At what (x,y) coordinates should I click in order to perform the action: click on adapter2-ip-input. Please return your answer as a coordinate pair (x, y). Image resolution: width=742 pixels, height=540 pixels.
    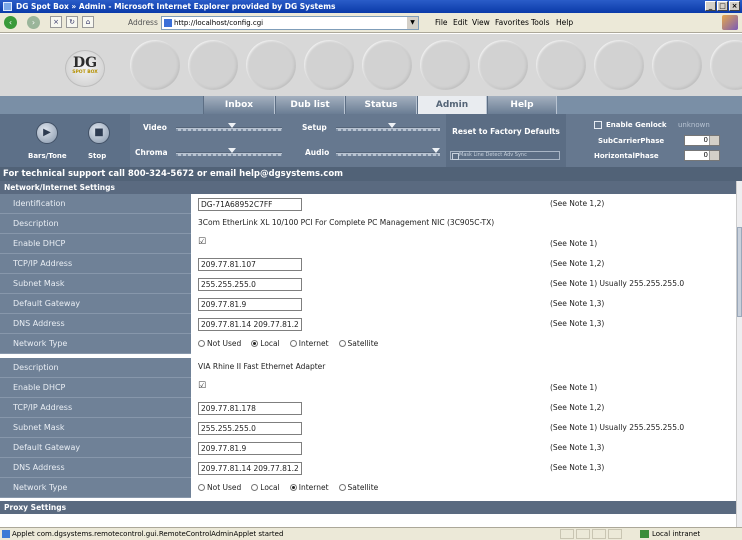
    Looking at the image, I should click on (250, 408).